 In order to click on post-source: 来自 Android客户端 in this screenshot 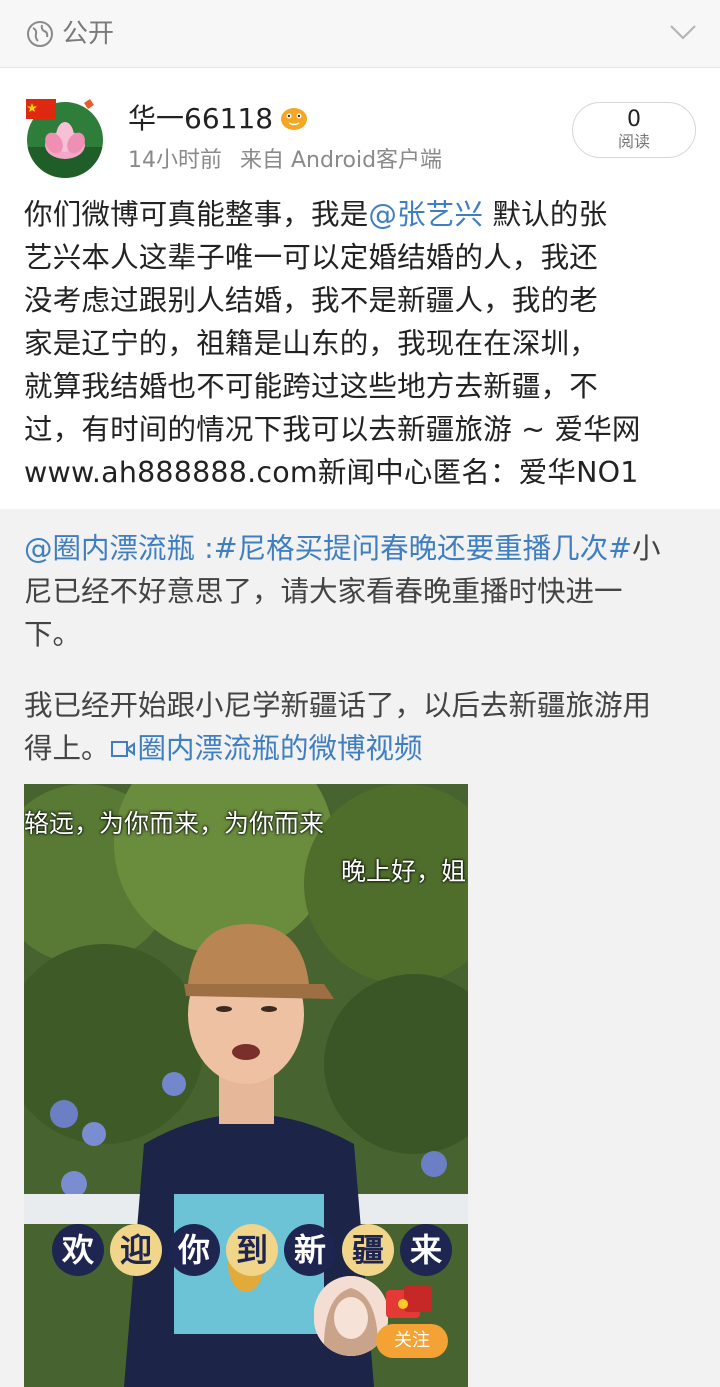, I will do `click(341, 160)`.